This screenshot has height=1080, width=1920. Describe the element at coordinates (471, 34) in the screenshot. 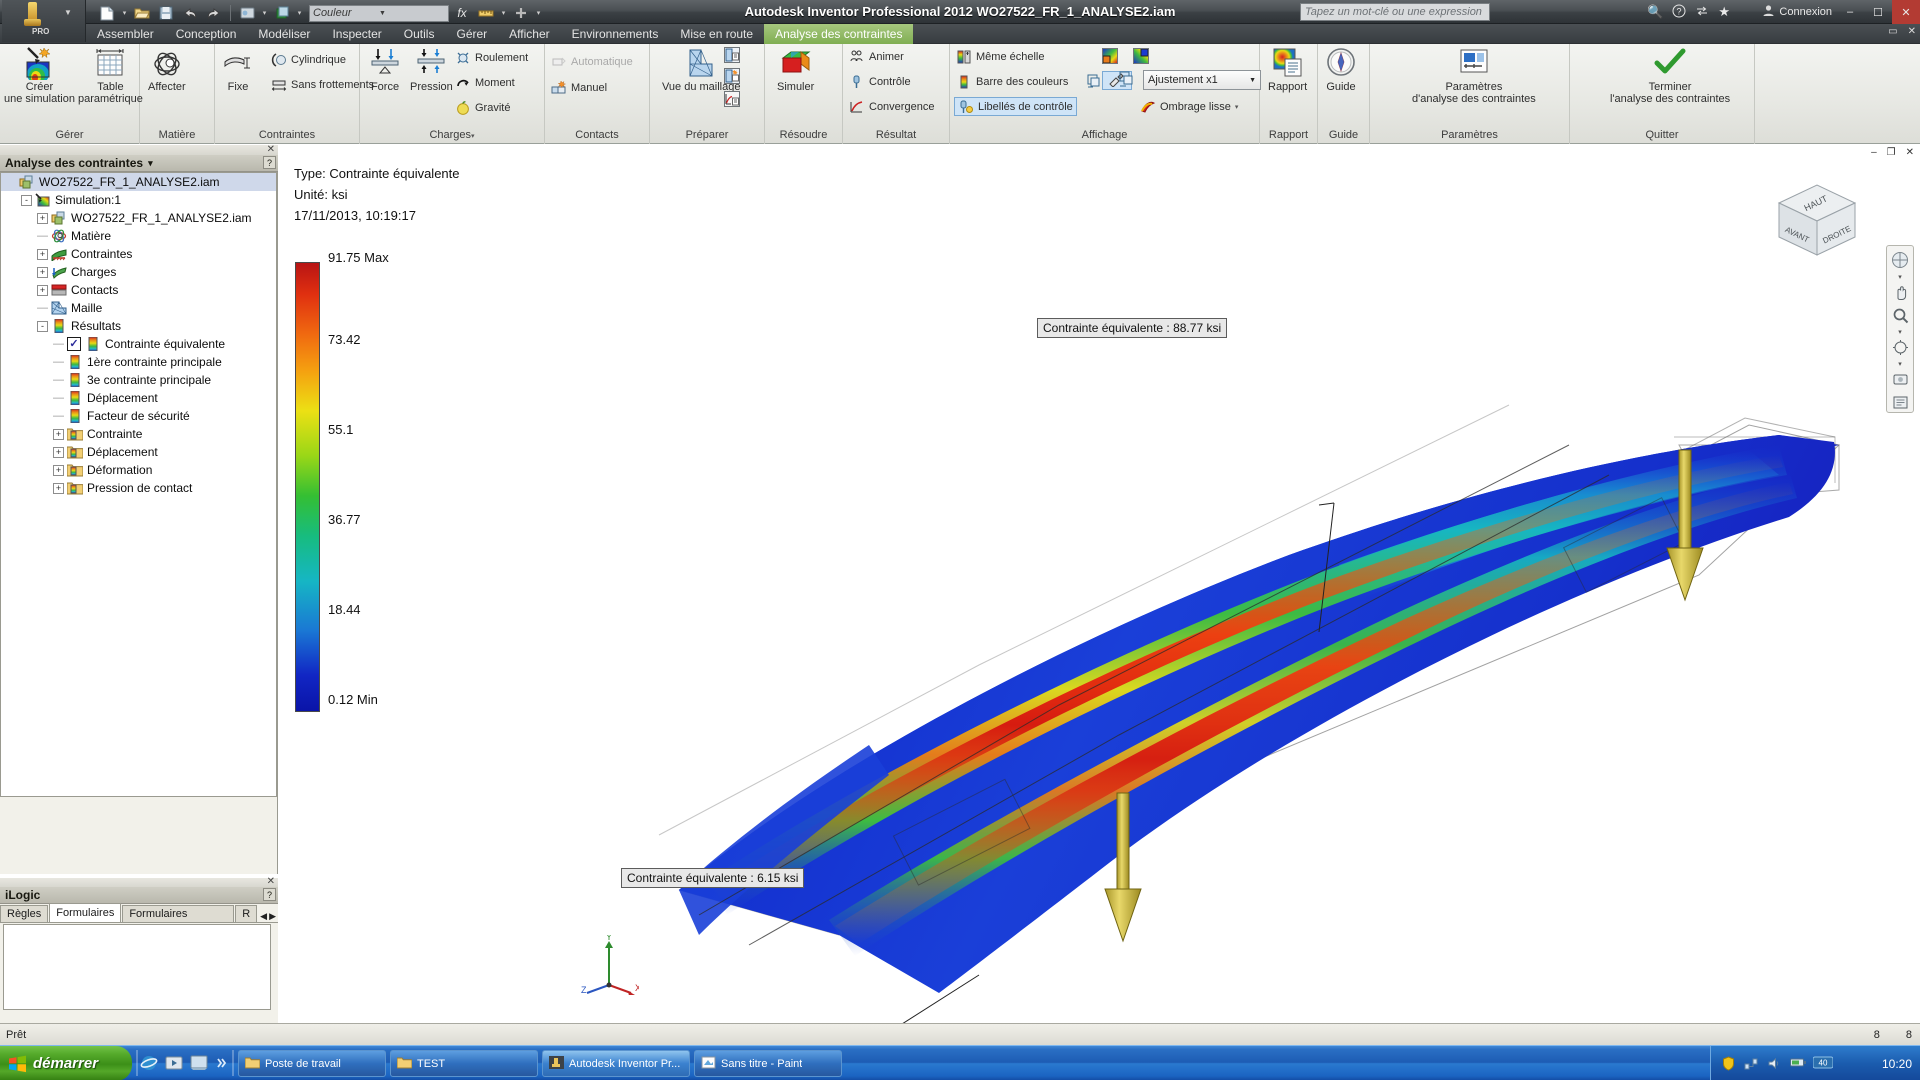

I see `tab-gerer: Gérer` at that location.